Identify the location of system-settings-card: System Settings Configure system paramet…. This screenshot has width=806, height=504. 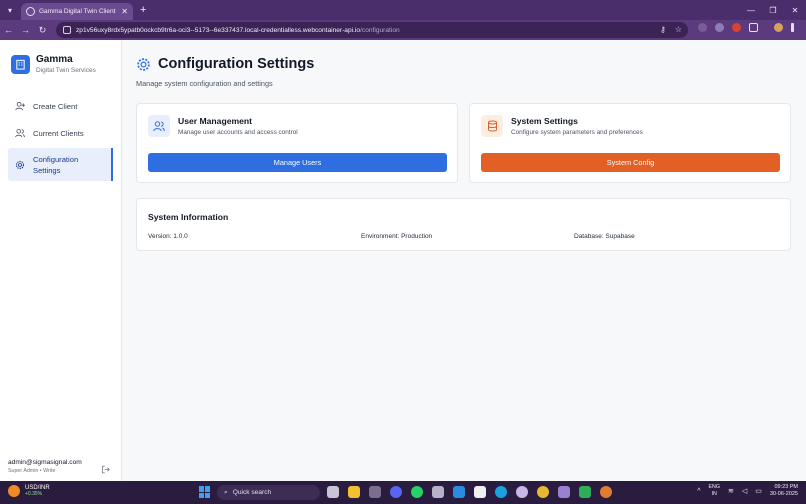
(630, 143).